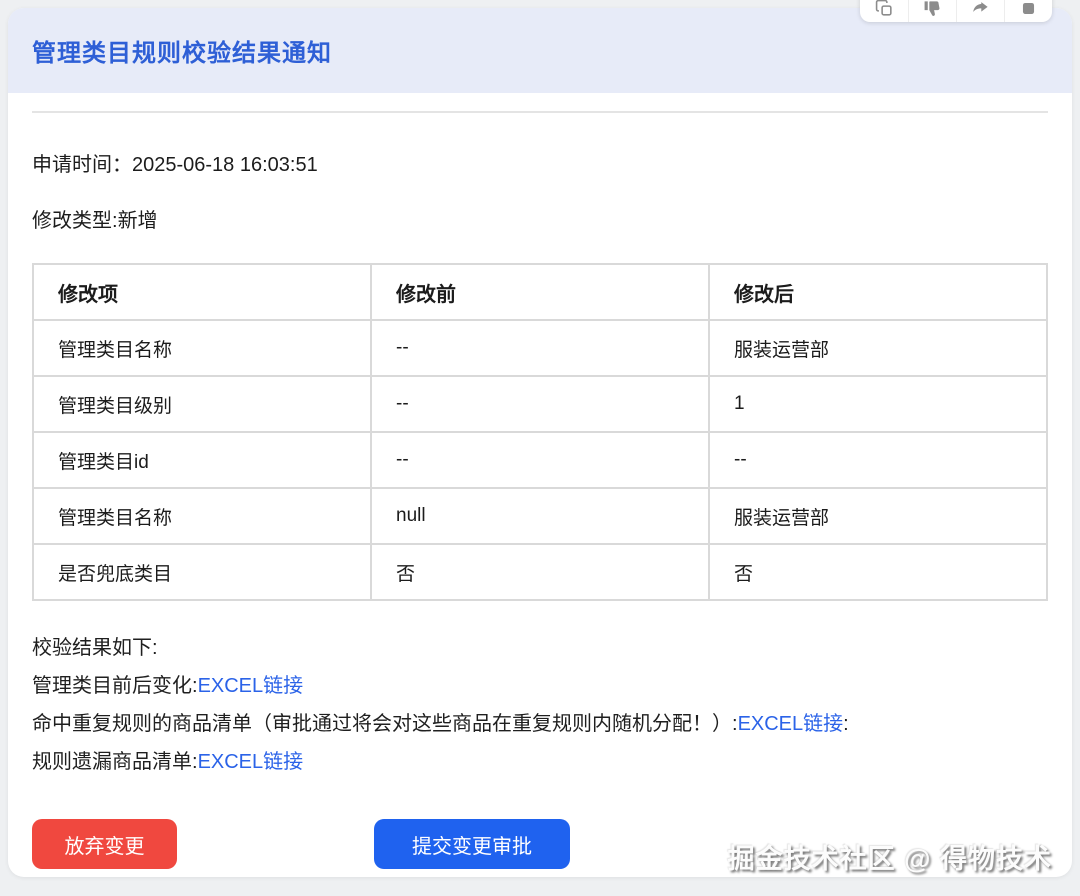 This screenshot has height=896, width=1080. Describe the element at coordinates (791, 724) in the screenshot. I see `excel-link-duplicate-rules: EXCEL链接` at that location.